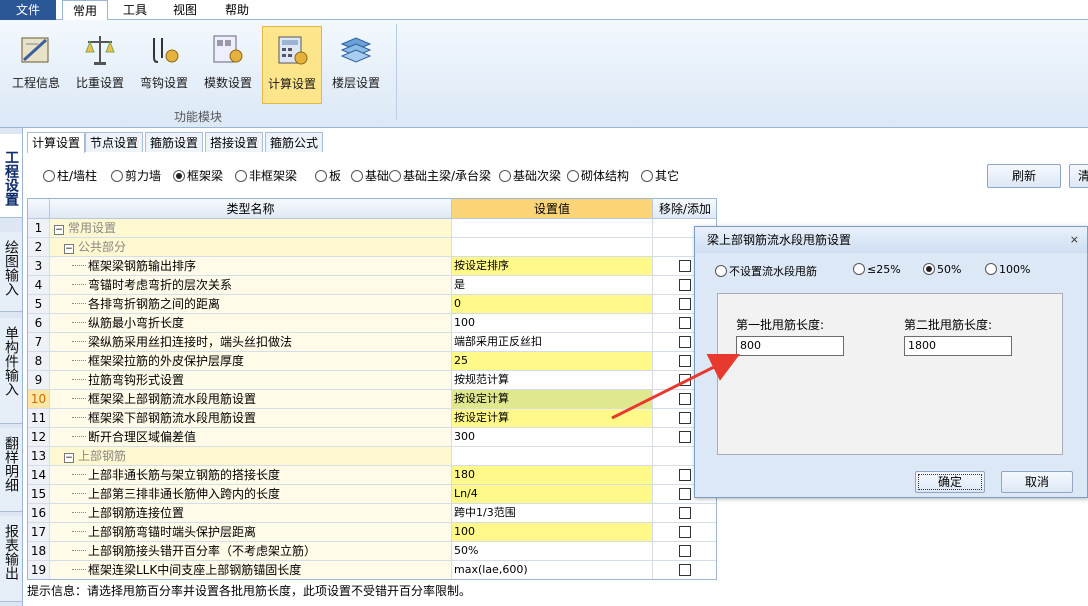 The height and width of the screenshot is (606, 1088). Describe the element at coordinates (292, 65) in the screenshot. I see `calc-settings-button: 计算设置` at that location.